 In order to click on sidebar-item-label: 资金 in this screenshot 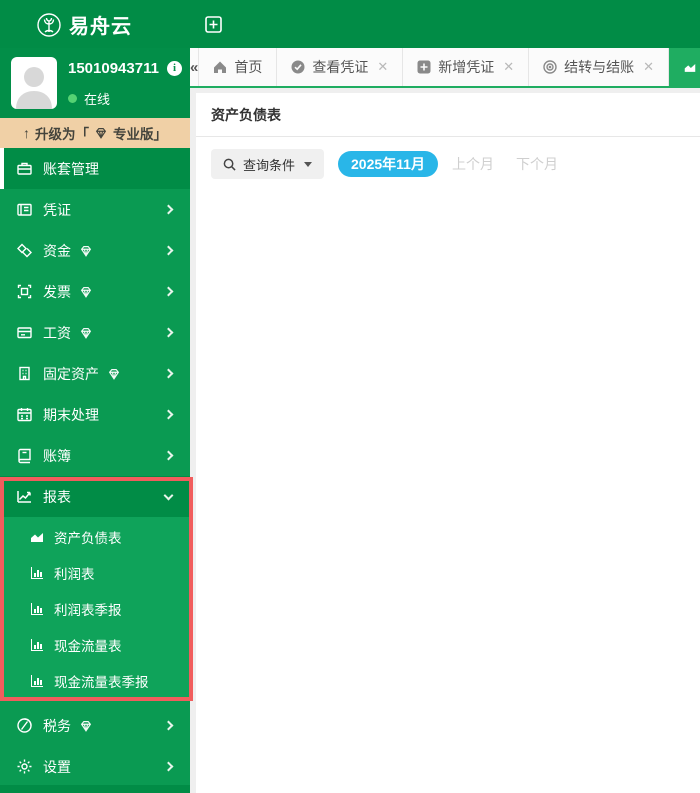, I will do `click(57, 250)`.